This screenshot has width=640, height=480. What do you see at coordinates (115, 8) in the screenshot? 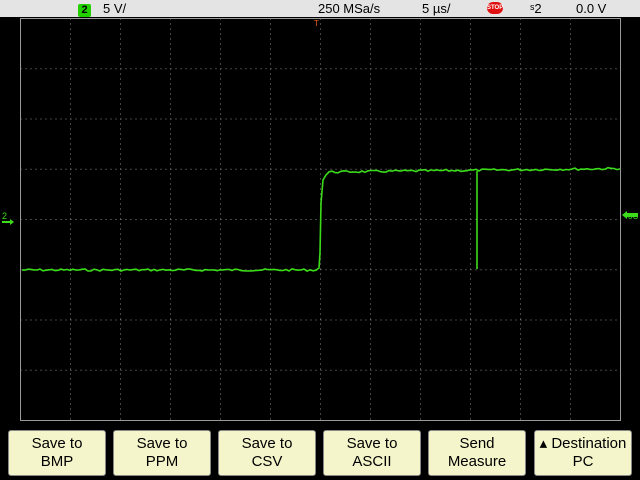
I see `channel-scale: 5 V/` at bounding box center [115, 8].